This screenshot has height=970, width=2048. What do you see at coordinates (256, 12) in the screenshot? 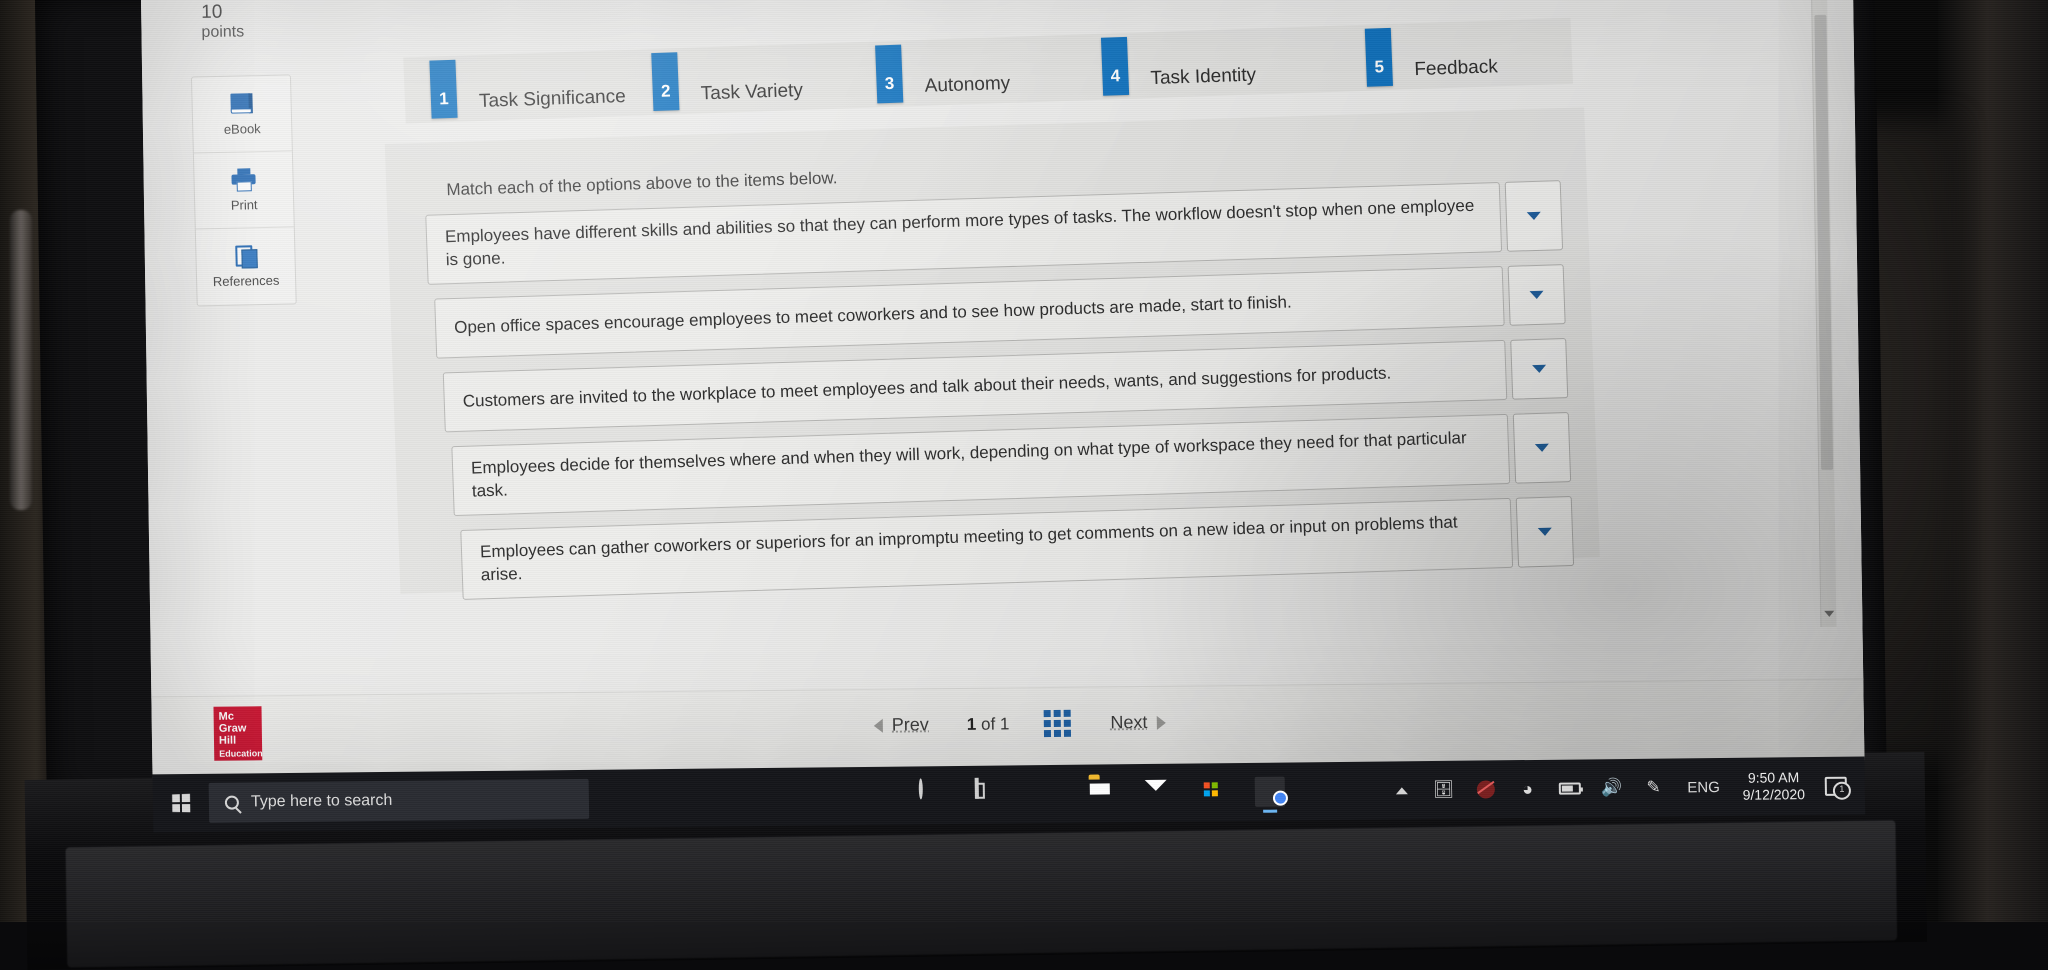
I see `points-value: 10` at bounding box center [256, 12].